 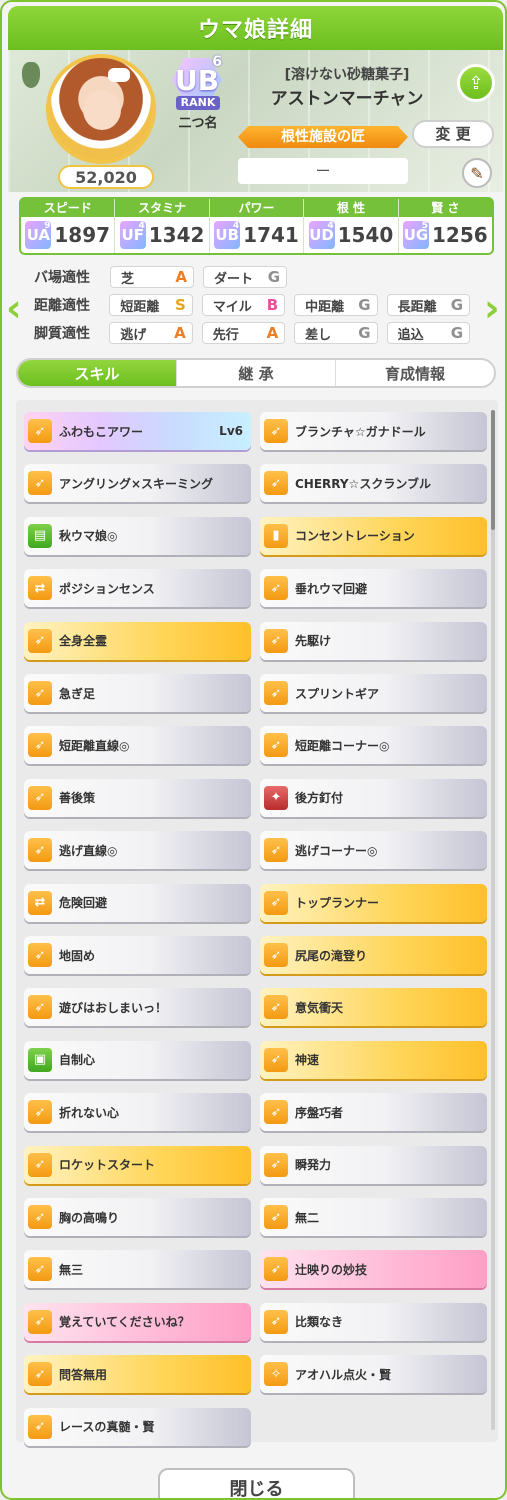 What do you see at coordinates (101, 109) in the screenshot?
I see `avatar` at bounding box center [101, 109].